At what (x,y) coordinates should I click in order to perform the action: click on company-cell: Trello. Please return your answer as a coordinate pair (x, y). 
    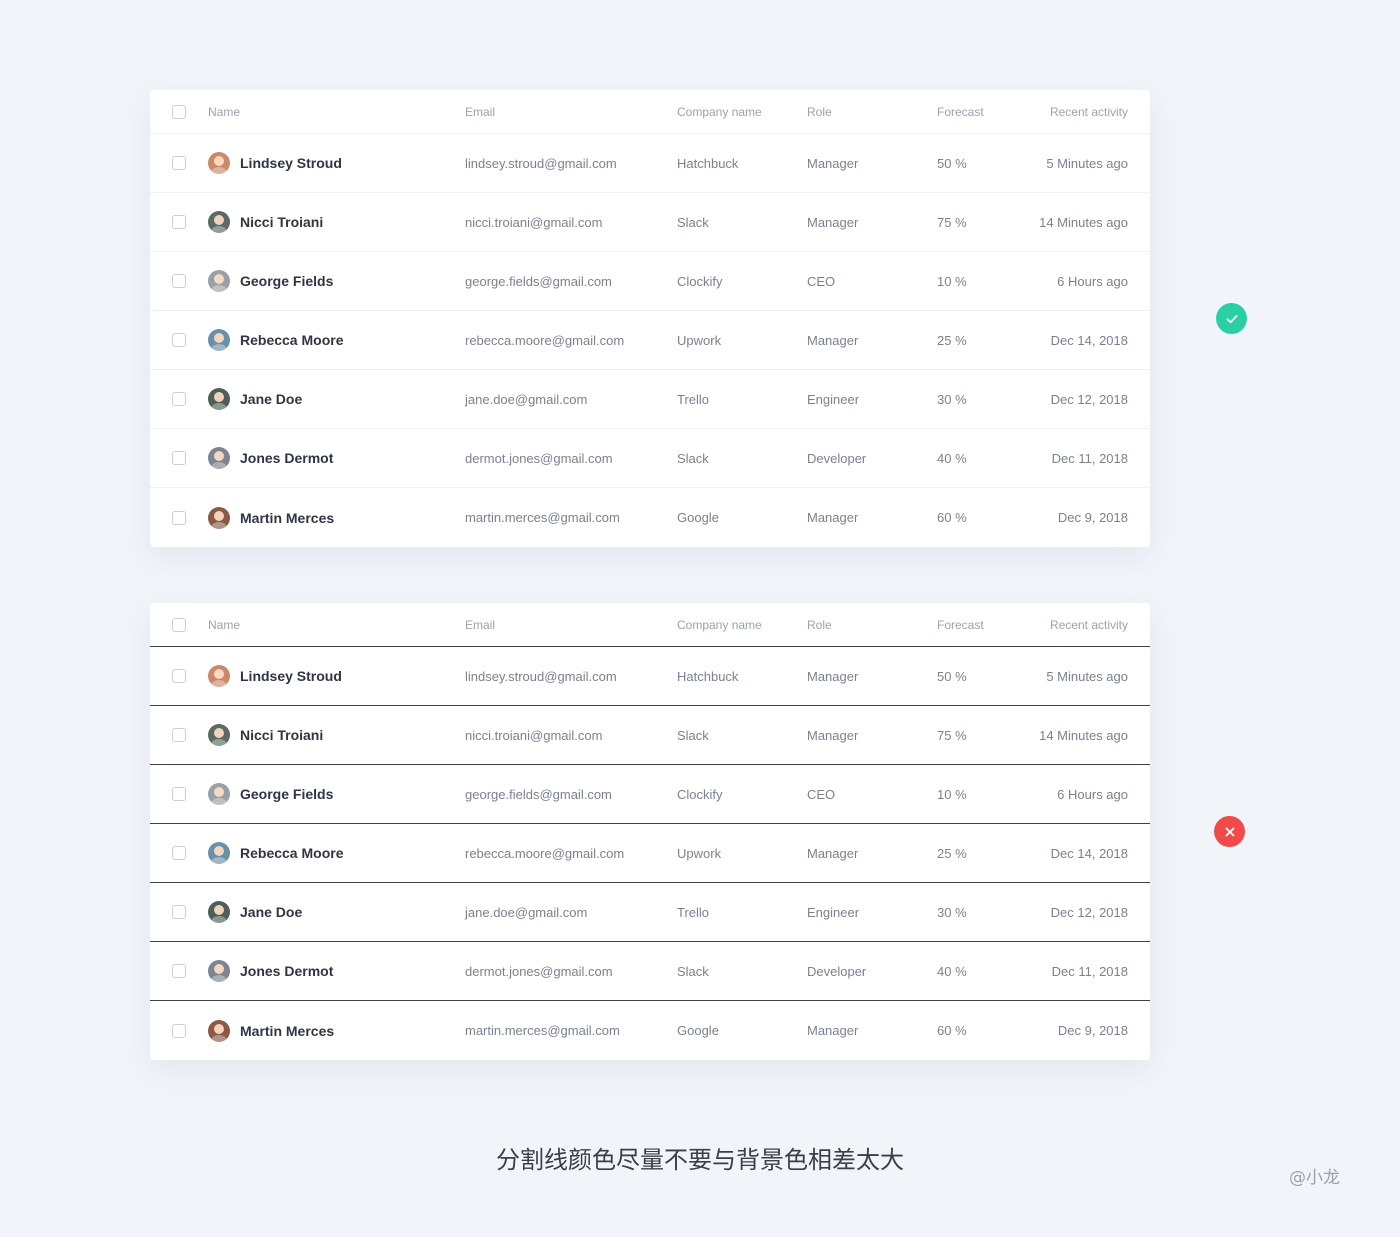
    Looking at the image, I should click on (693, 912).